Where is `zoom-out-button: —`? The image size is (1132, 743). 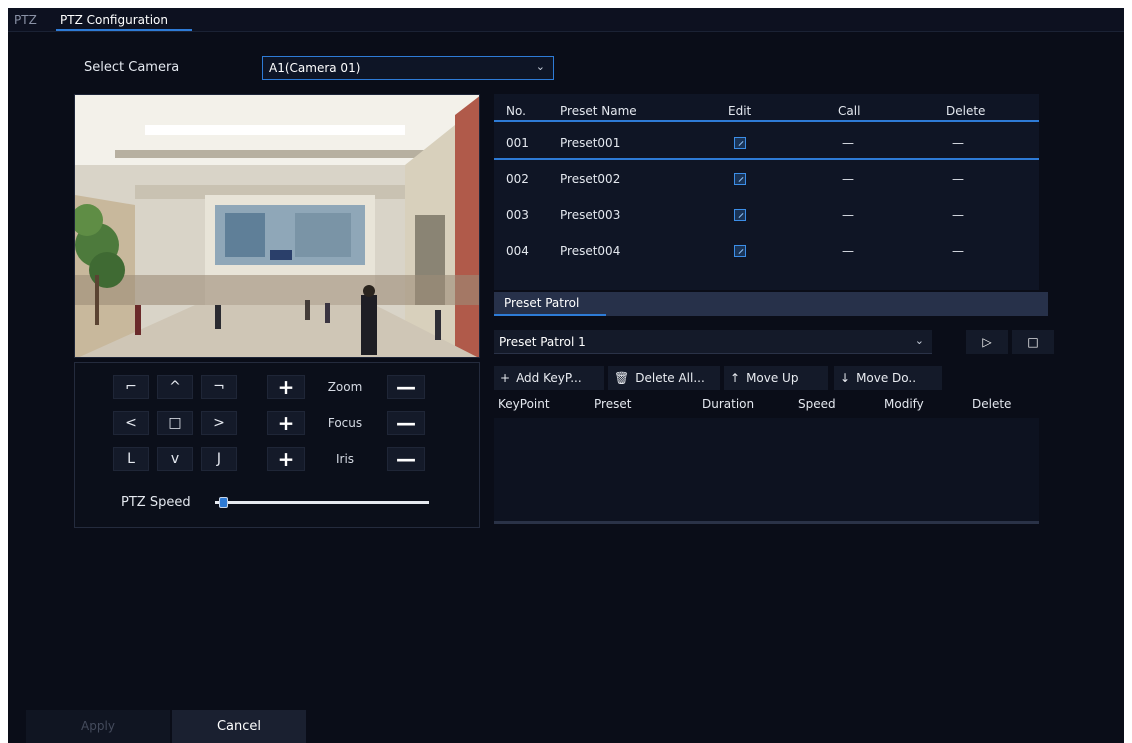 zoom-out-button: — is located at coordinates (406, 387).